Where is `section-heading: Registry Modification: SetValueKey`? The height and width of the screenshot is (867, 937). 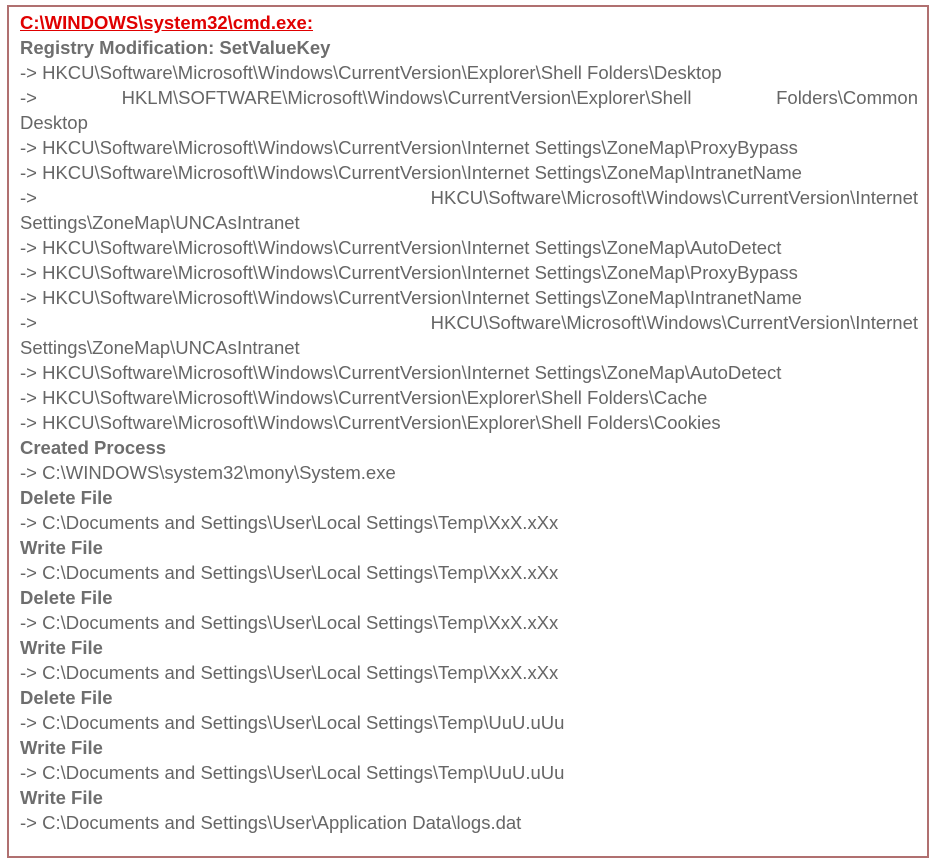 section-heading: Registry Modification: SetValueKey is located at coordinates (175, 47).